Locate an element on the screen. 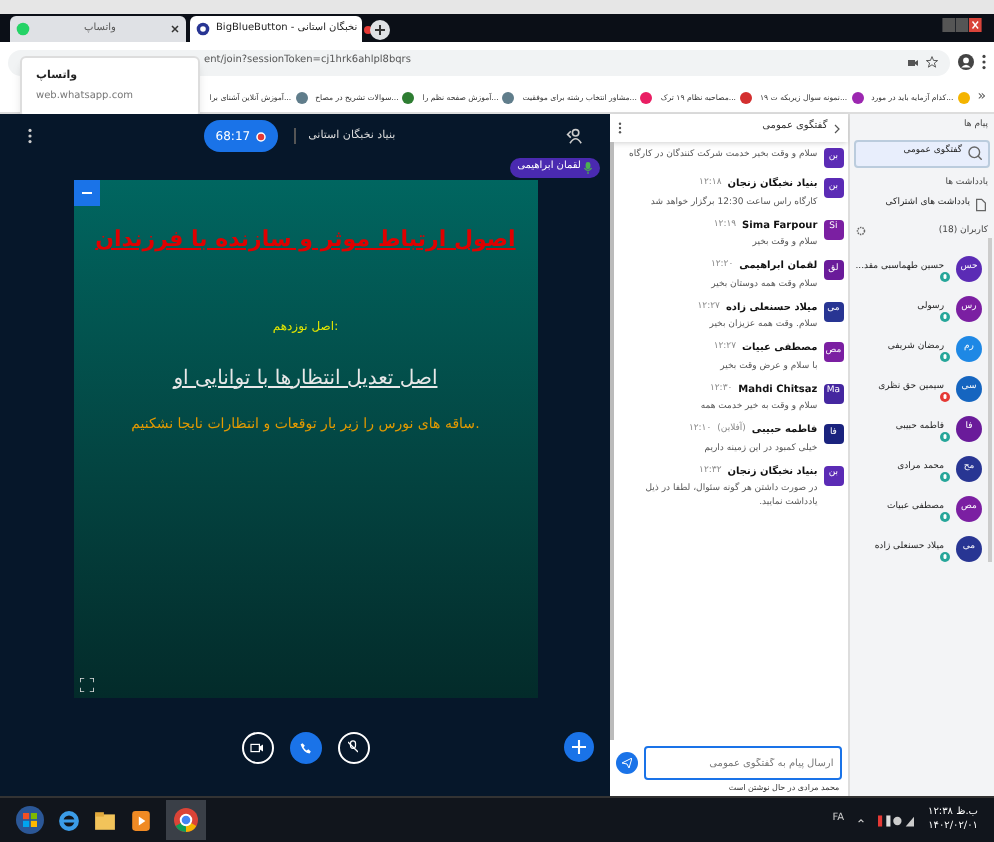 Image resolution: width=994 pixels, height=842 pixels. audio-button is located at coordinates (305, 747).